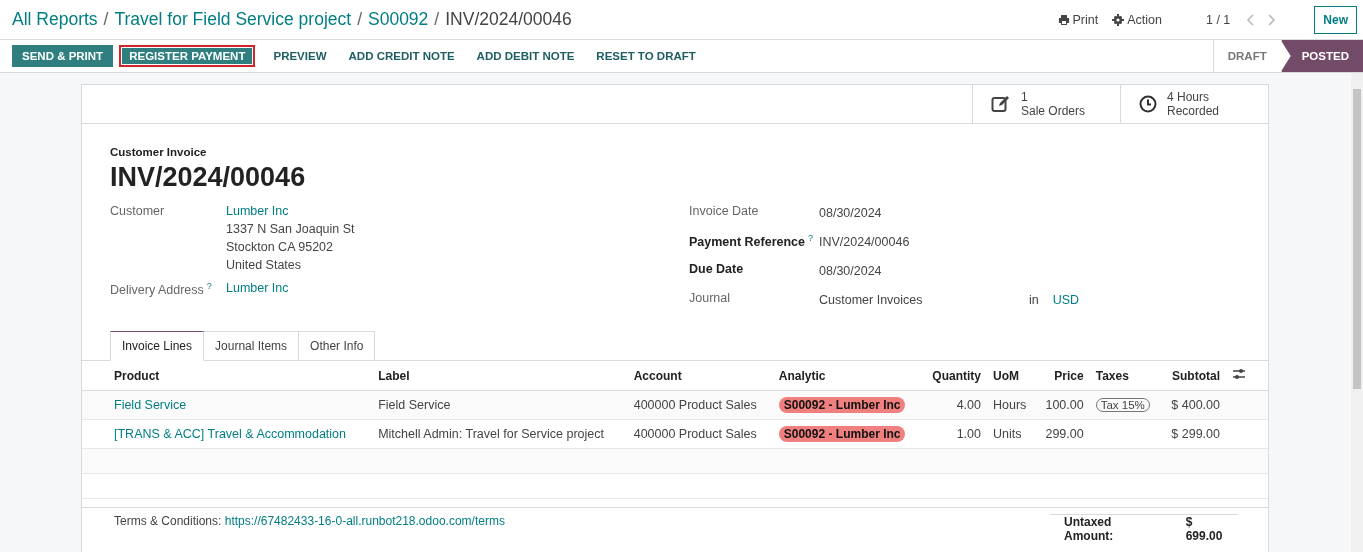  I want to click on clock-icon, so click(1148, 104).